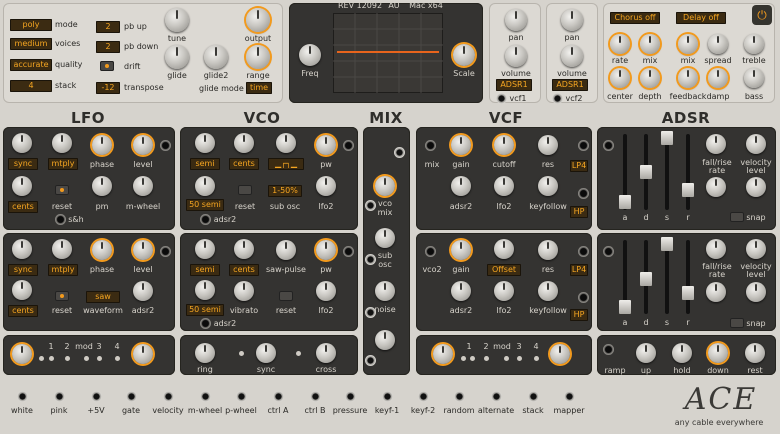 The image size is (780, 434). Describe the element at coordinates (22, 290) in the screenshot. I see `lfo2-cents-knob` at that location.